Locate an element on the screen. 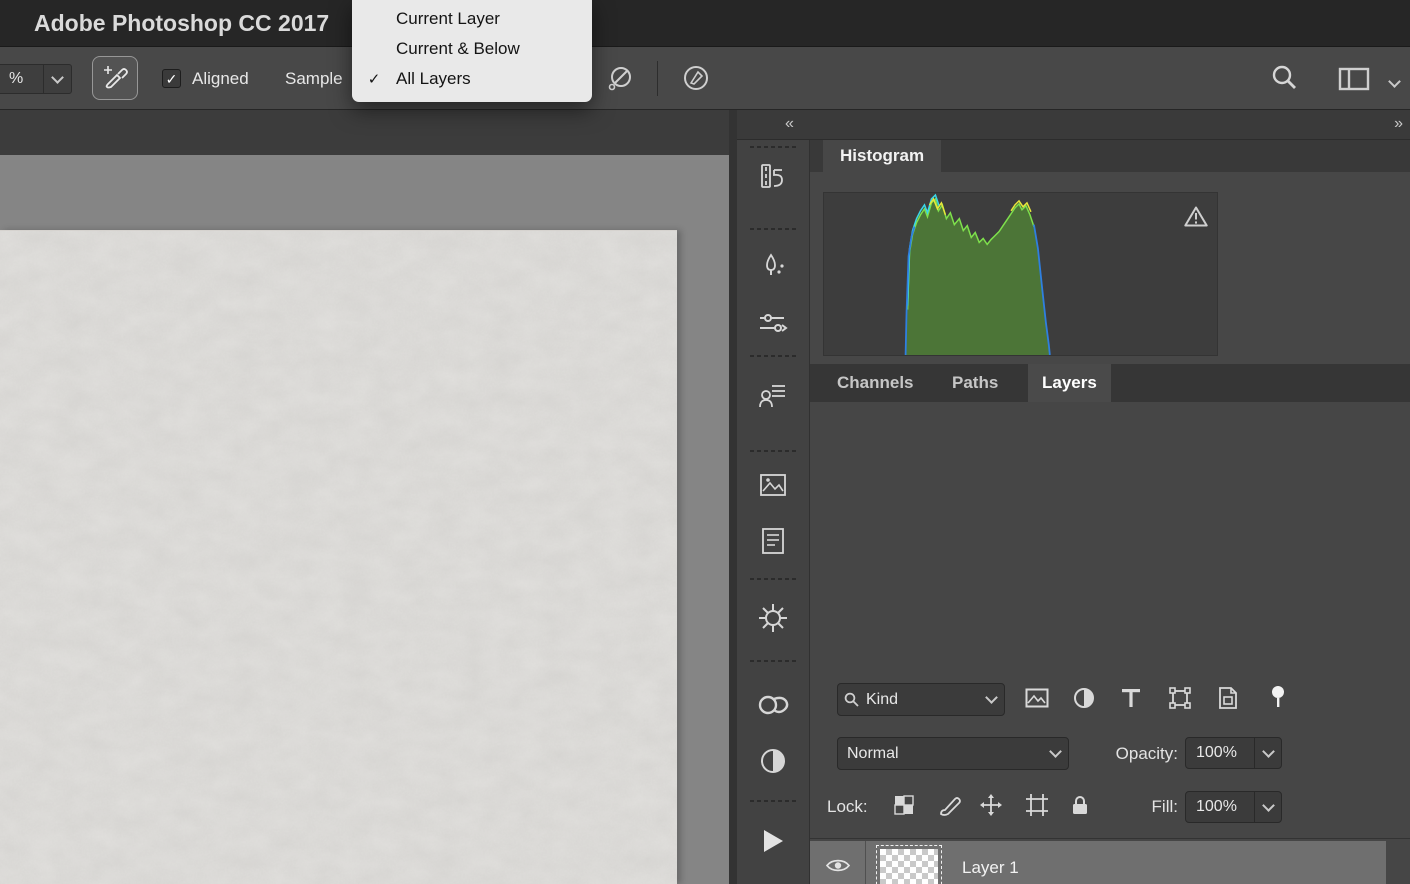  lock-artboard-button is located at coordinates (1037, 807).